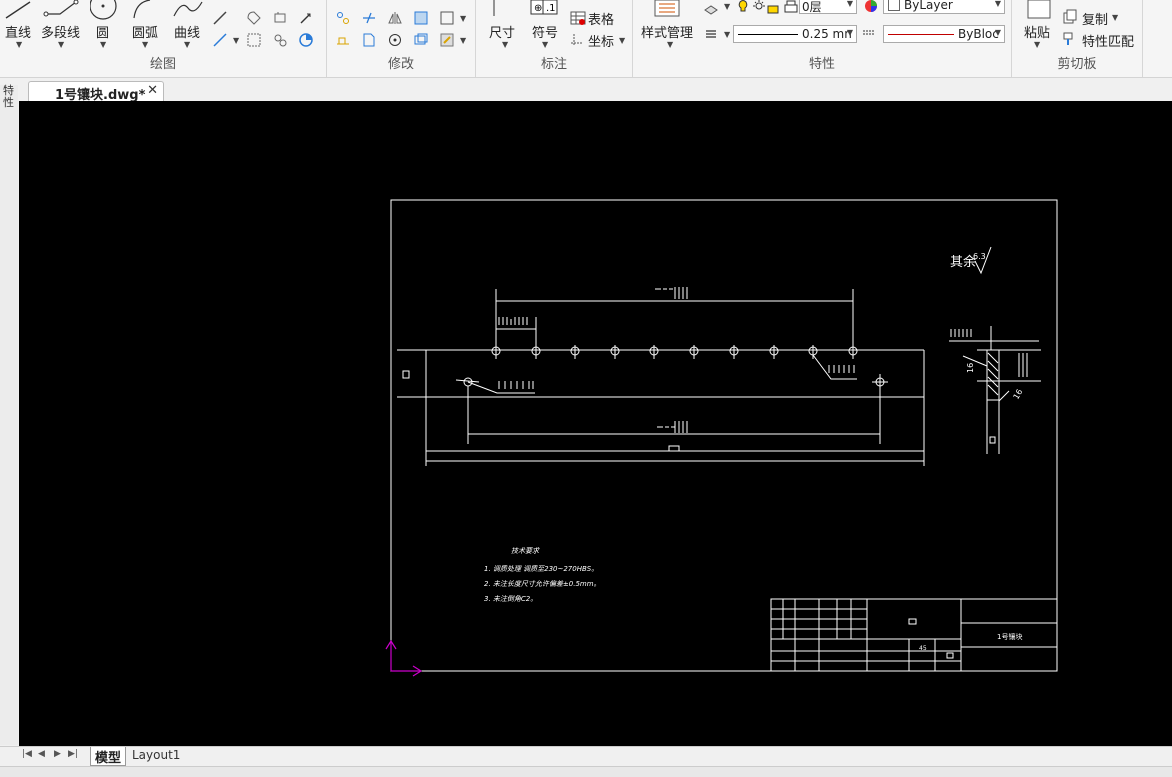 The width and height of the screenshot is (1172, 777). What do you see at coordinates (146, 25) in the screenshot?
I see `arc-button: 圆弧 ▼` at bounding box center [146, 25].